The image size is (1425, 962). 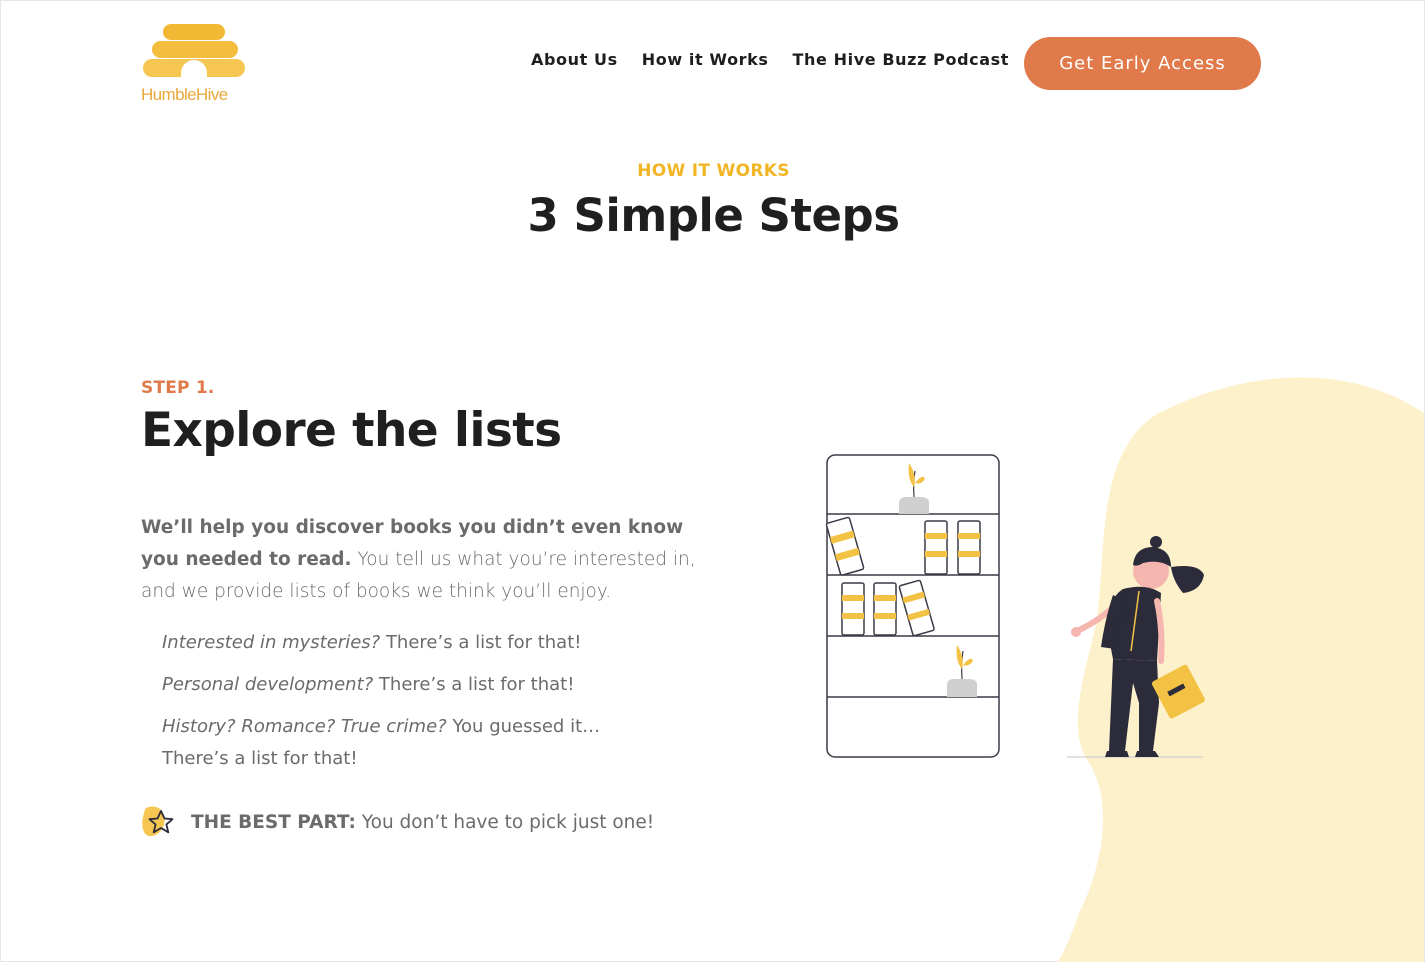 What do you see at coordinates (901, 59) in the screenshot?
I see `nav-hive-buzz-podcast: The Hive Buzz Podcast` at bounding box center [901, 59].